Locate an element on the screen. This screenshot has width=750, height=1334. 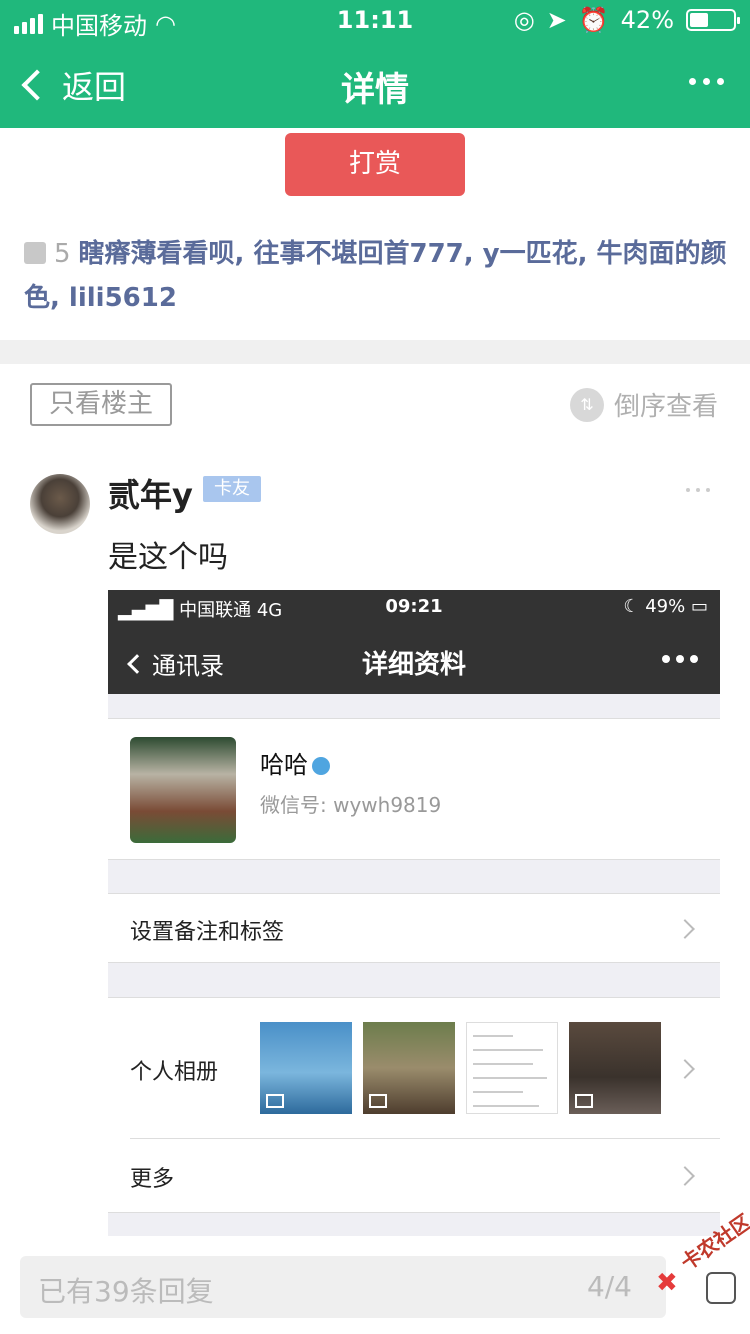
battery-icon is located at coordinates (713, 20).